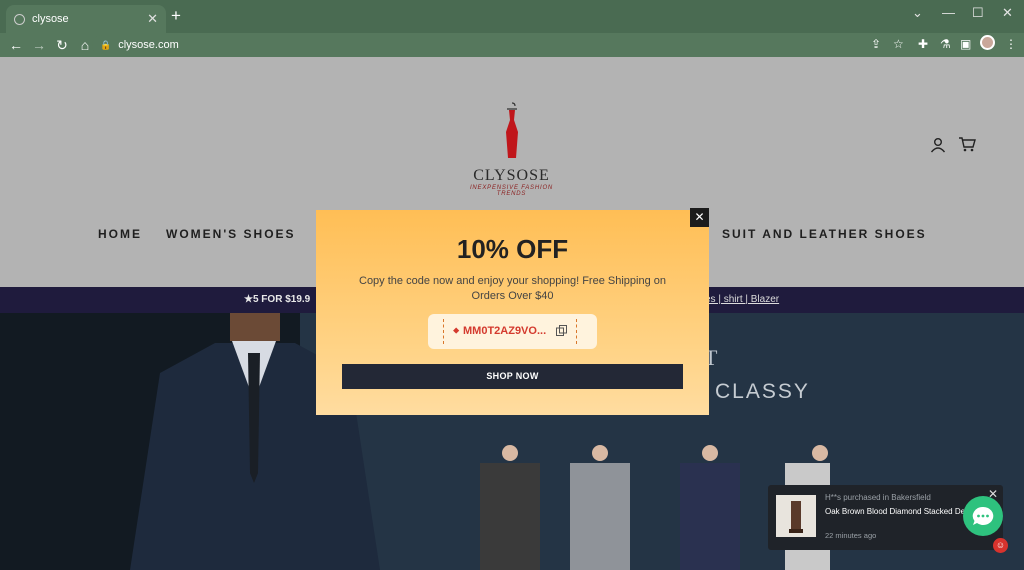  Describe the element at coordinates (16, 45) in the screenshot. I see `back-icon: ←` at that location.